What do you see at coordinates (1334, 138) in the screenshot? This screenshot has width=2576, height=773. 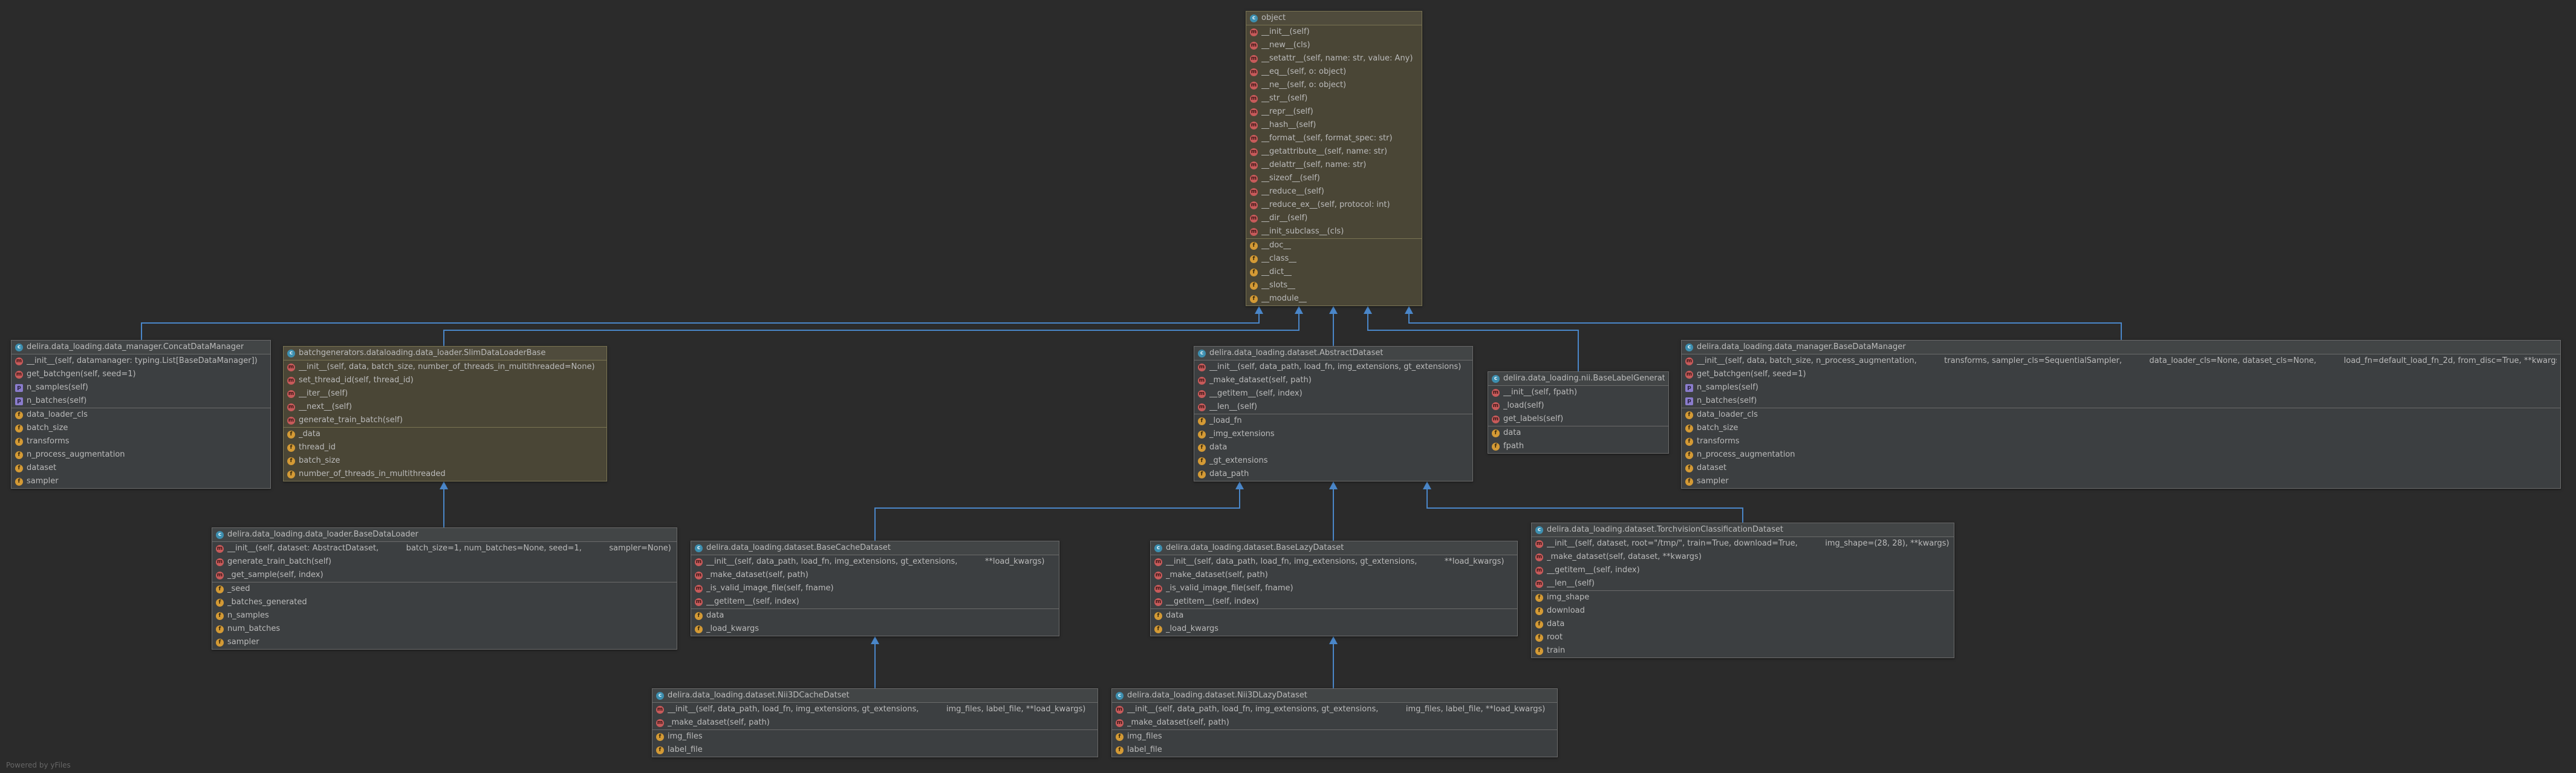 I see `method-row: m __format__(self, format_spec: str)` at bounding box center [1334, 138].